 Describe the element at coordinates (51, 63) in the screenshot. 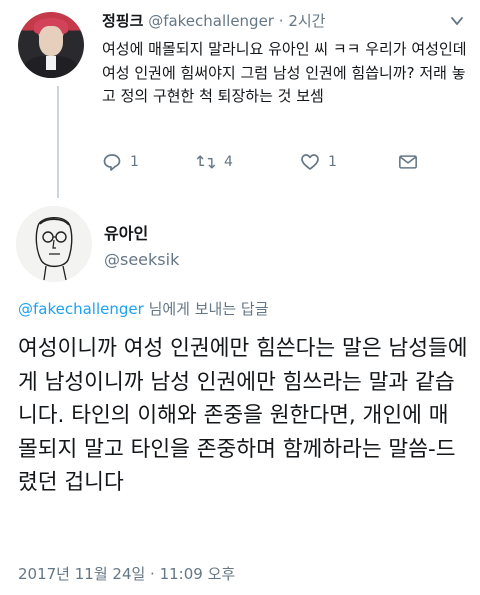

I see `avatar-collar` at that location.